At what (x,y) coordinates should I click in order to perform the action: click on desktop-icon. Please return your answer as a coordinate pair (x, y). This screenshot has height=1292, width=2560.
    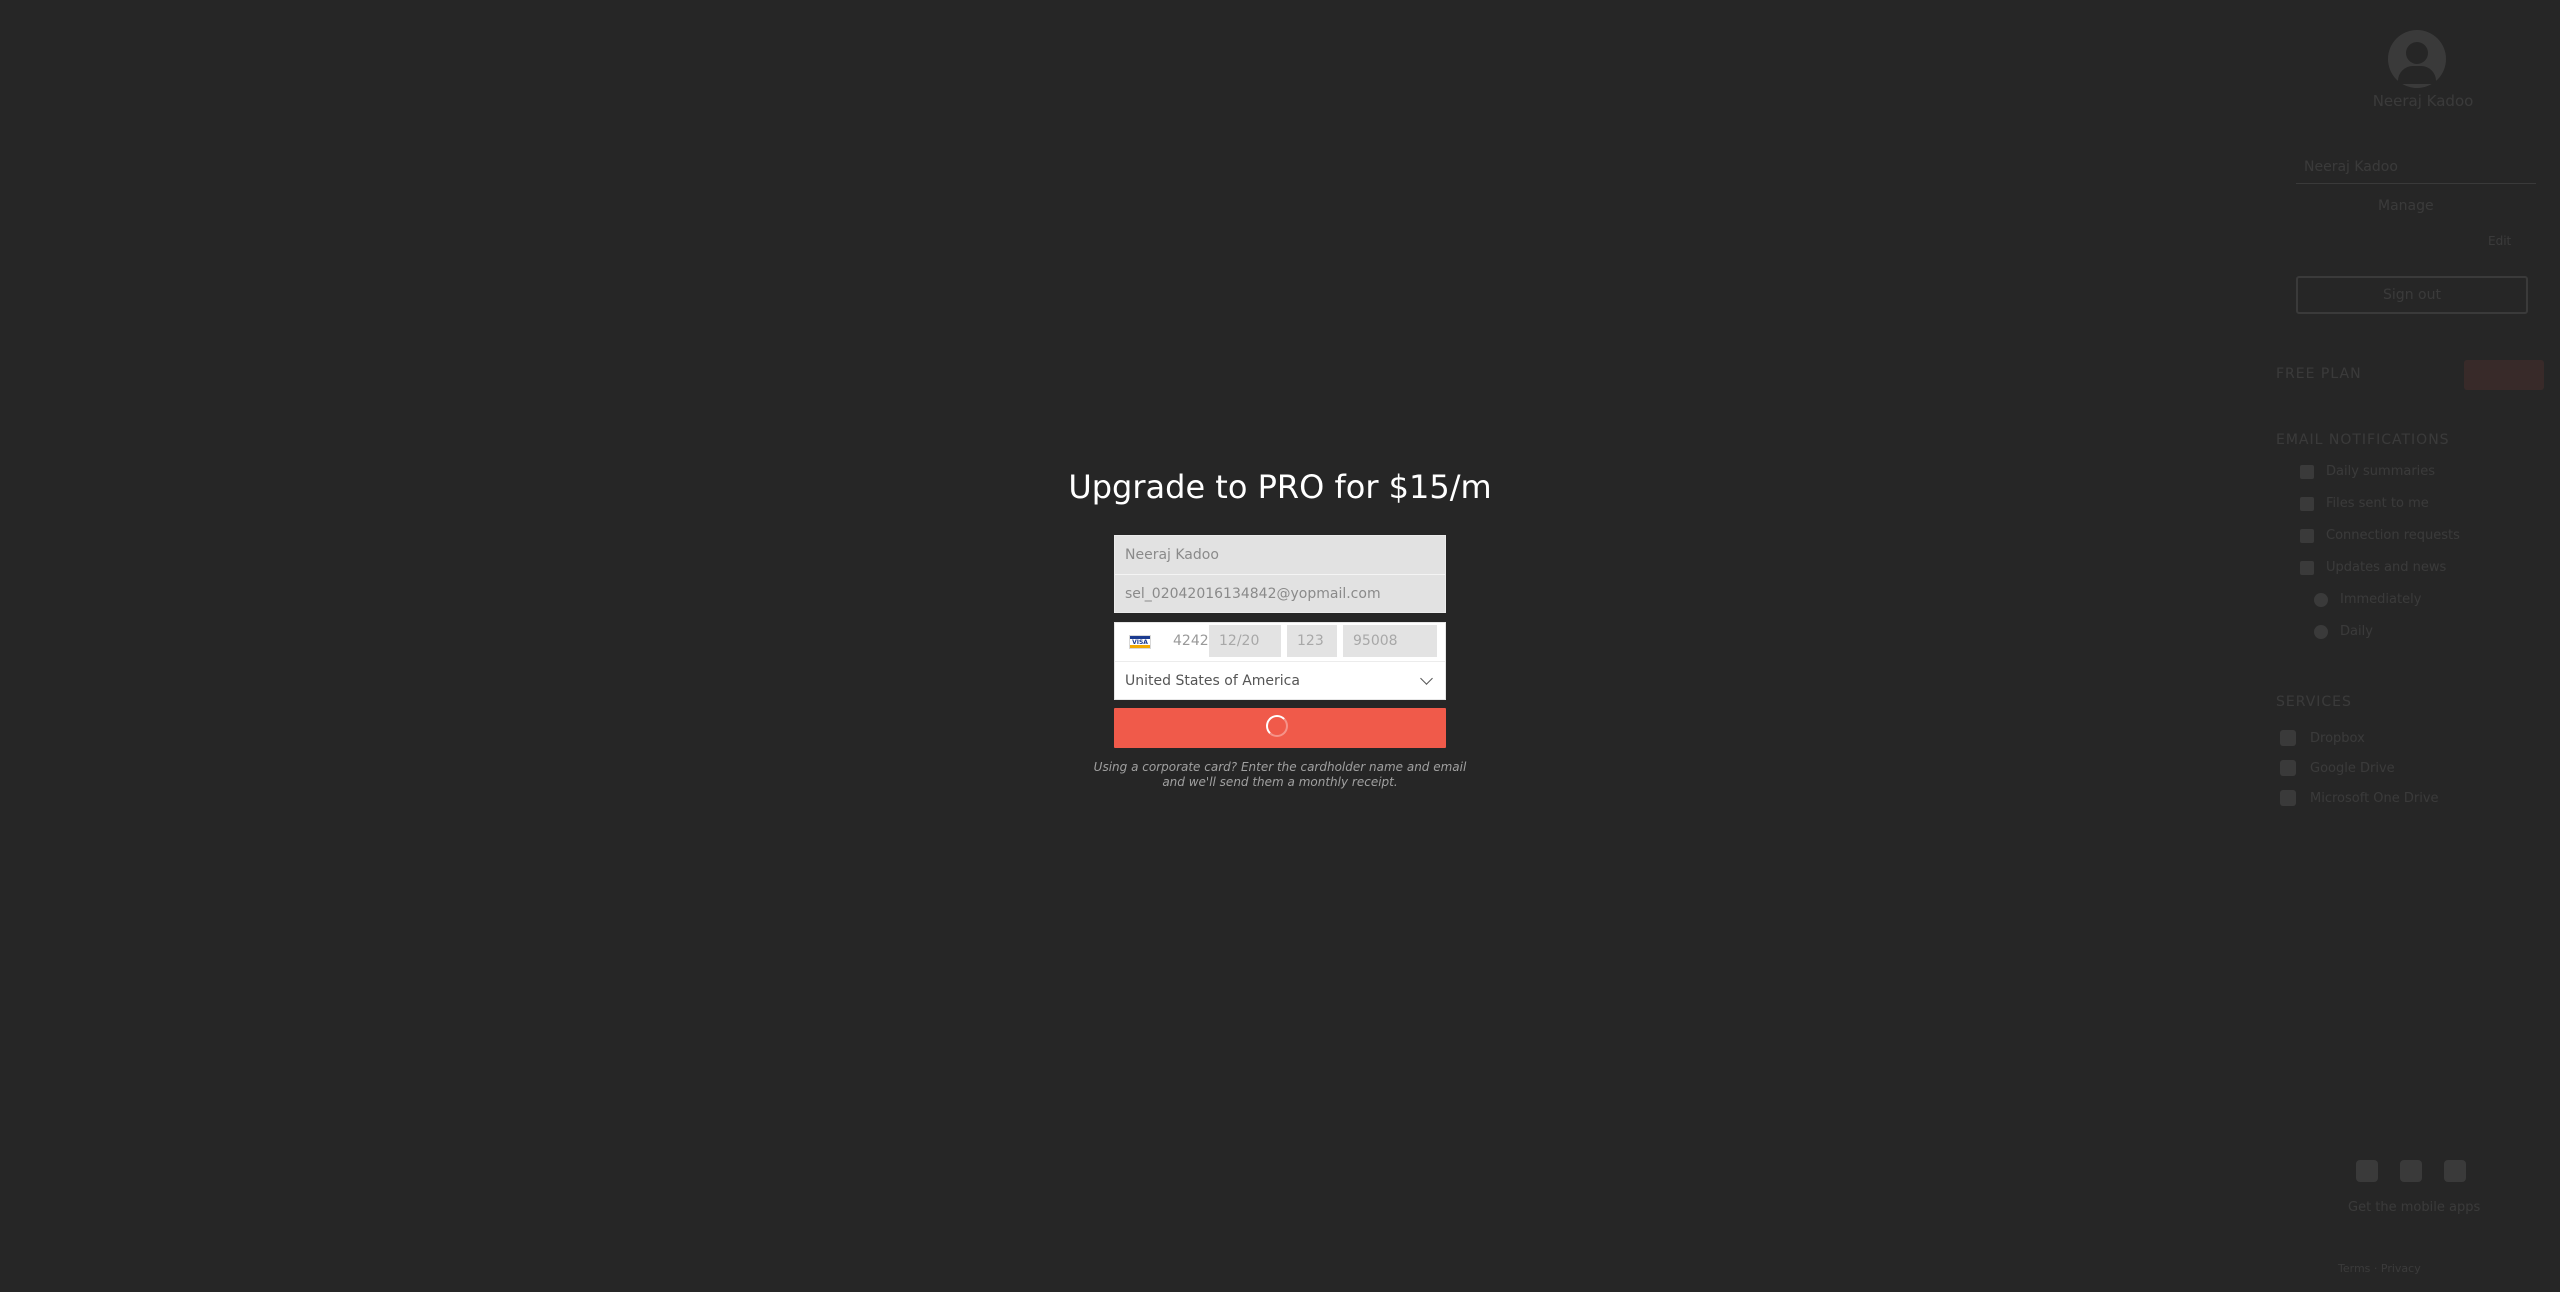
    Looking at the image, I should click on (2455, 1171).